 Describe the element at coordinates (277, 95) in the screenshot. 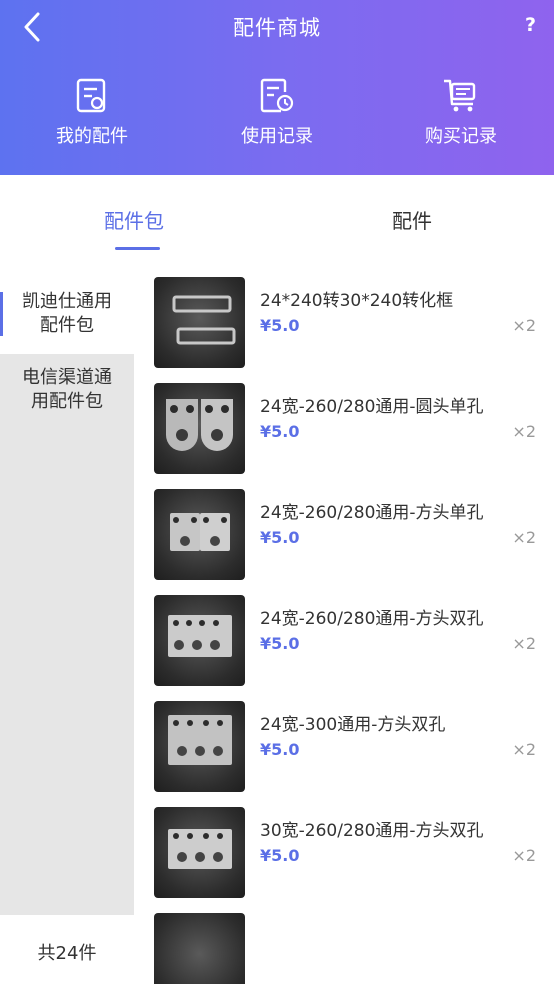

I see `usage-record-icon` at that location.